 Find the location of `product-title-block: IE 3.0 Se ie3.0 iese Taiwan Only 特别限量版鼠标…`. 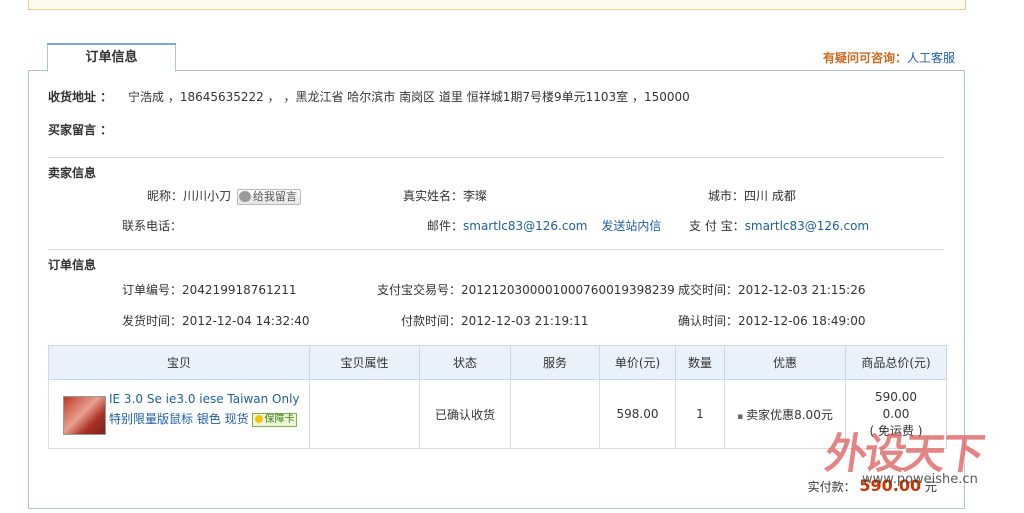

product-title-block: IE 3.0 Se ie3.0 iese Taiwan Only 特别限量版鼠标… is located at coordinates (206, 409).